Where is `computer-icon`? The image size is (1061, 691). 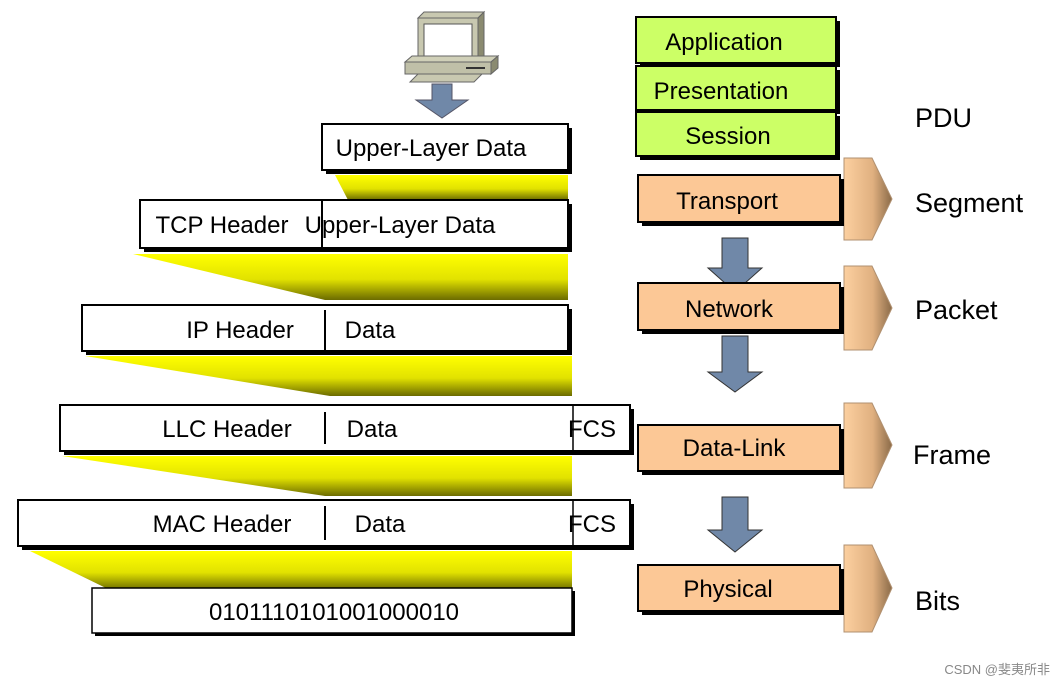 computer-icon is located at coordinates (451, 46).